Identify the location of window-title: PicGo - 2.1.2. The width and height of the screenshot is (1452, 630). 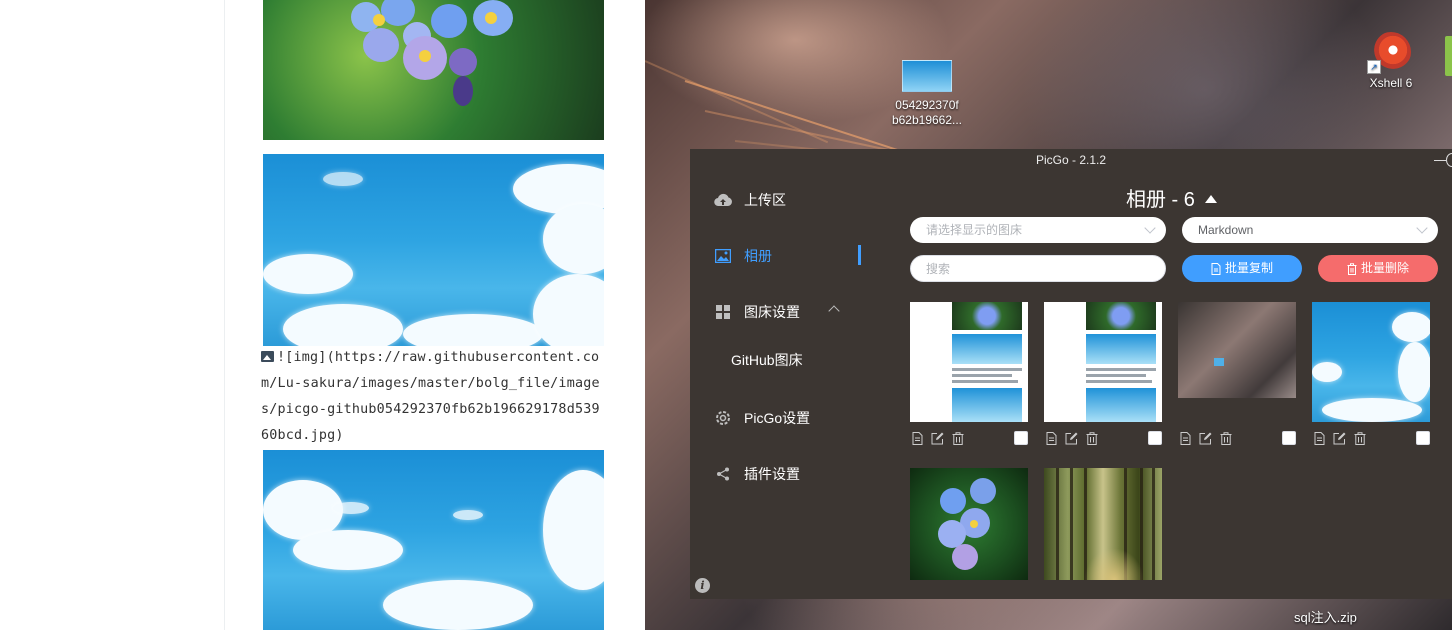
(1071, 160).